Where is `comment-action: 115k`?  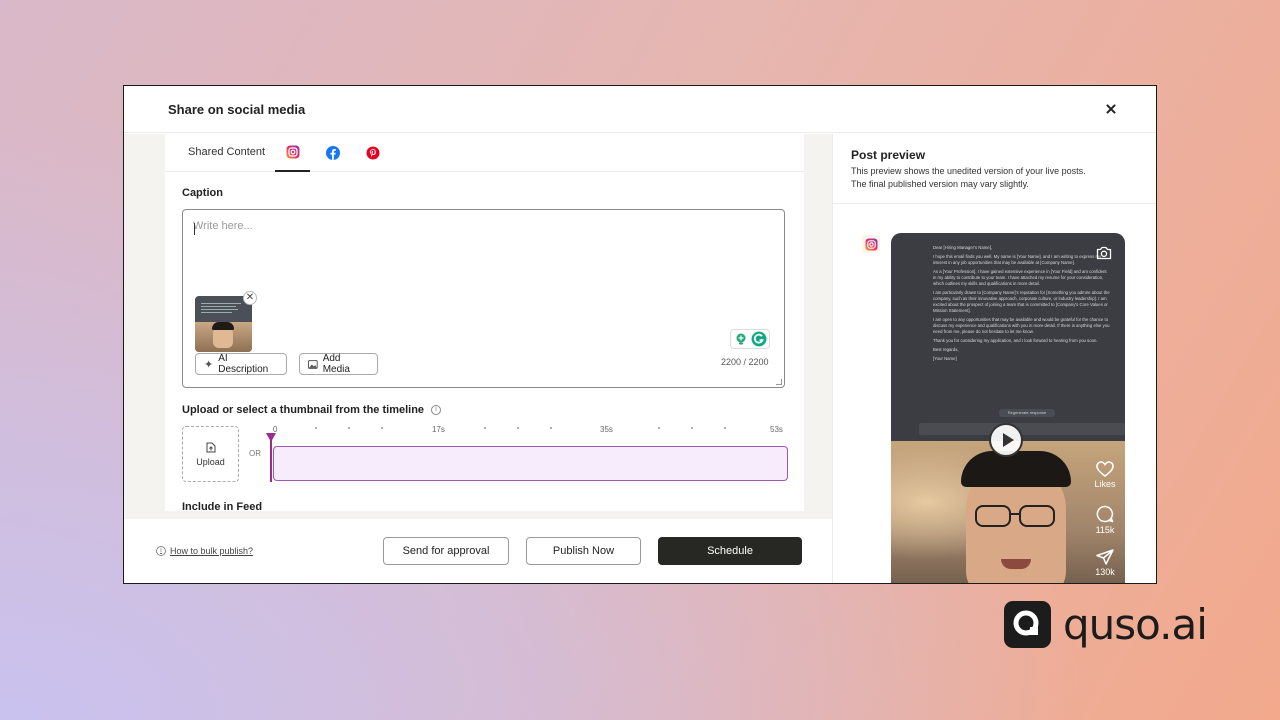
comment-action: 115k is located at coordinates (1105, 520).